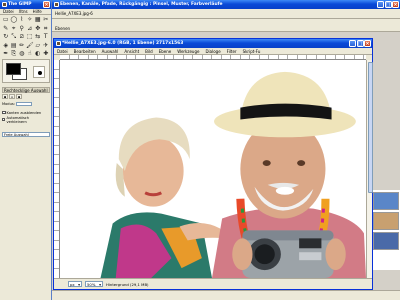 The height and width of the screenshot is (300, 400). I want to click on bucket-fill-icon: ◈, so click(6, 46).